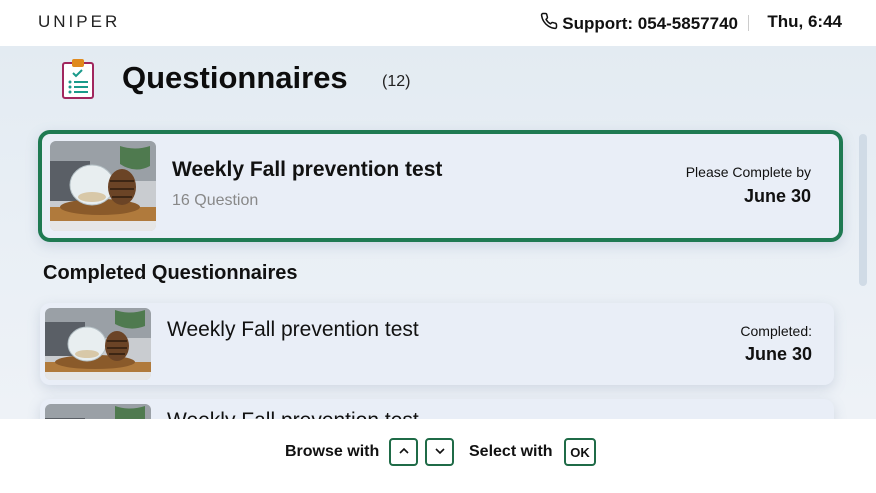  I want to click on due-date: June 30, so click(777, 196).